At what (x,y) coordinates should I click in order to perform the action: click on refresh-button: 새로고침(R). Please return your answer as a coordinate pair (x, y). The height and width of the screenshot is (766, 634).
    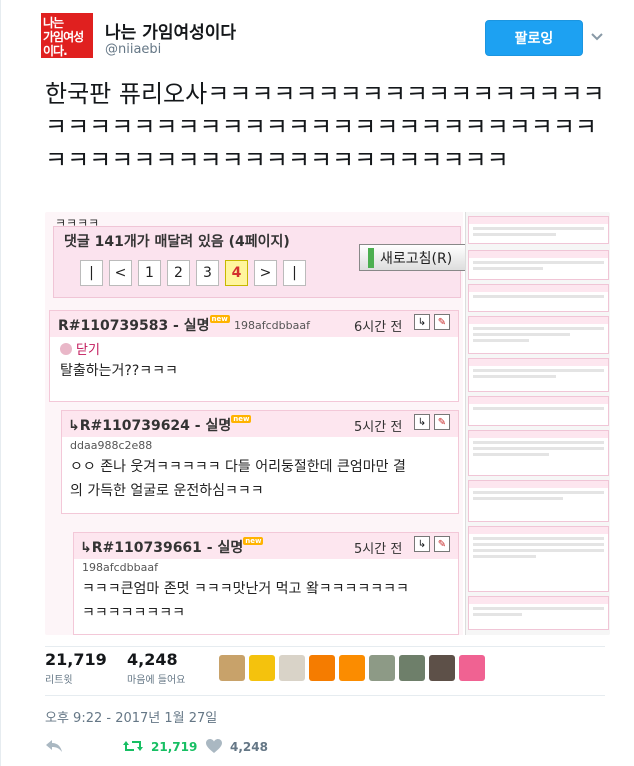
    Looking at the image, I should click on (414, 257).